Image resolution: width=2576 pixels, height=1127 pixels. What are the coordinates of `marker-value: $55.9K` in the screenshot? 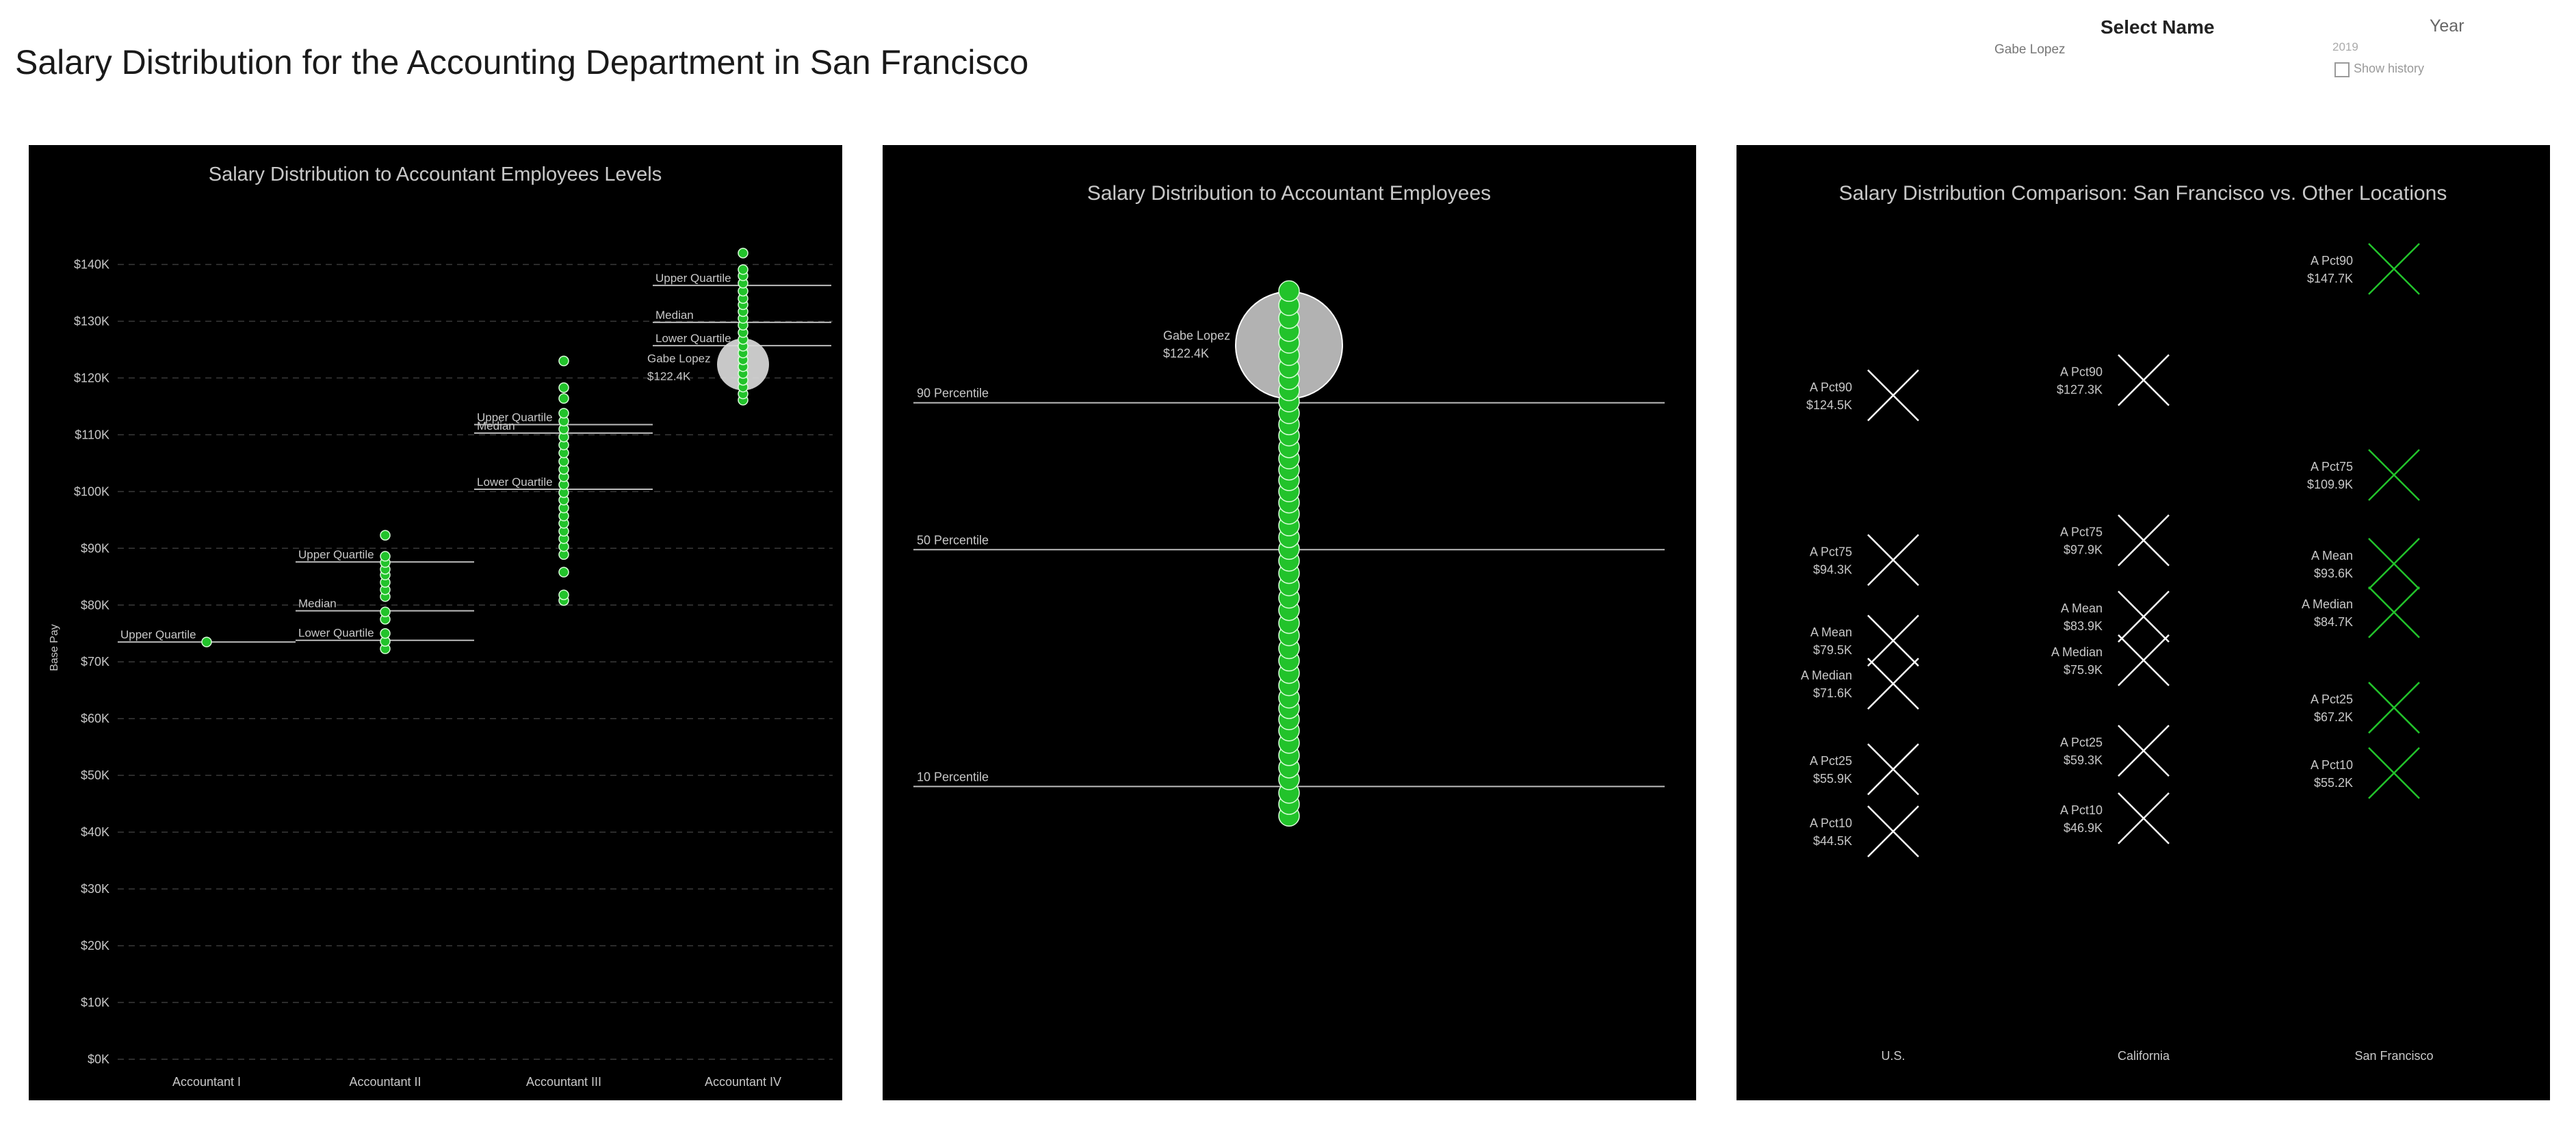 It's located at (1832, 779).